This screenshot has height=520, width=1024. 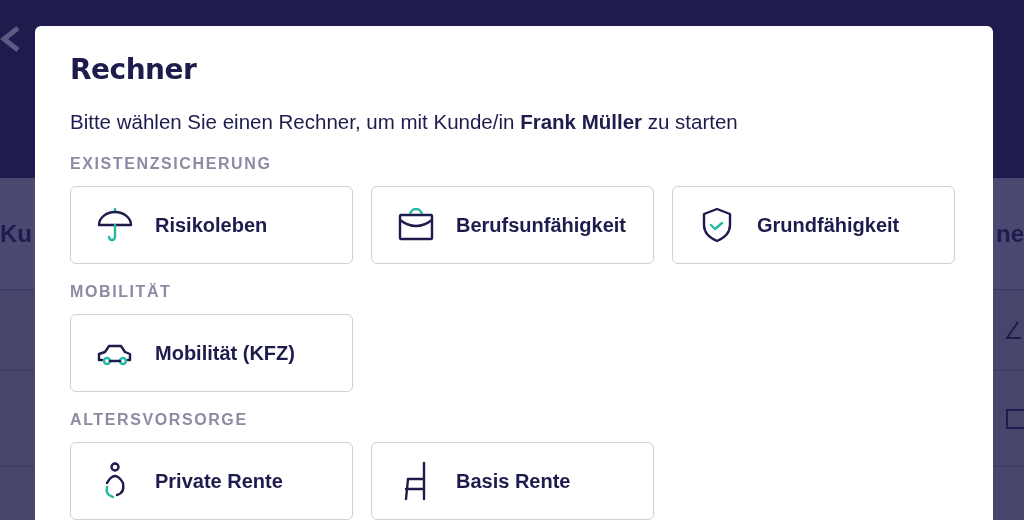 What do you see at coordinates (11, 39) in the screenshot?
I see `chevron-logo-icon` at bounding box center [11, 39].